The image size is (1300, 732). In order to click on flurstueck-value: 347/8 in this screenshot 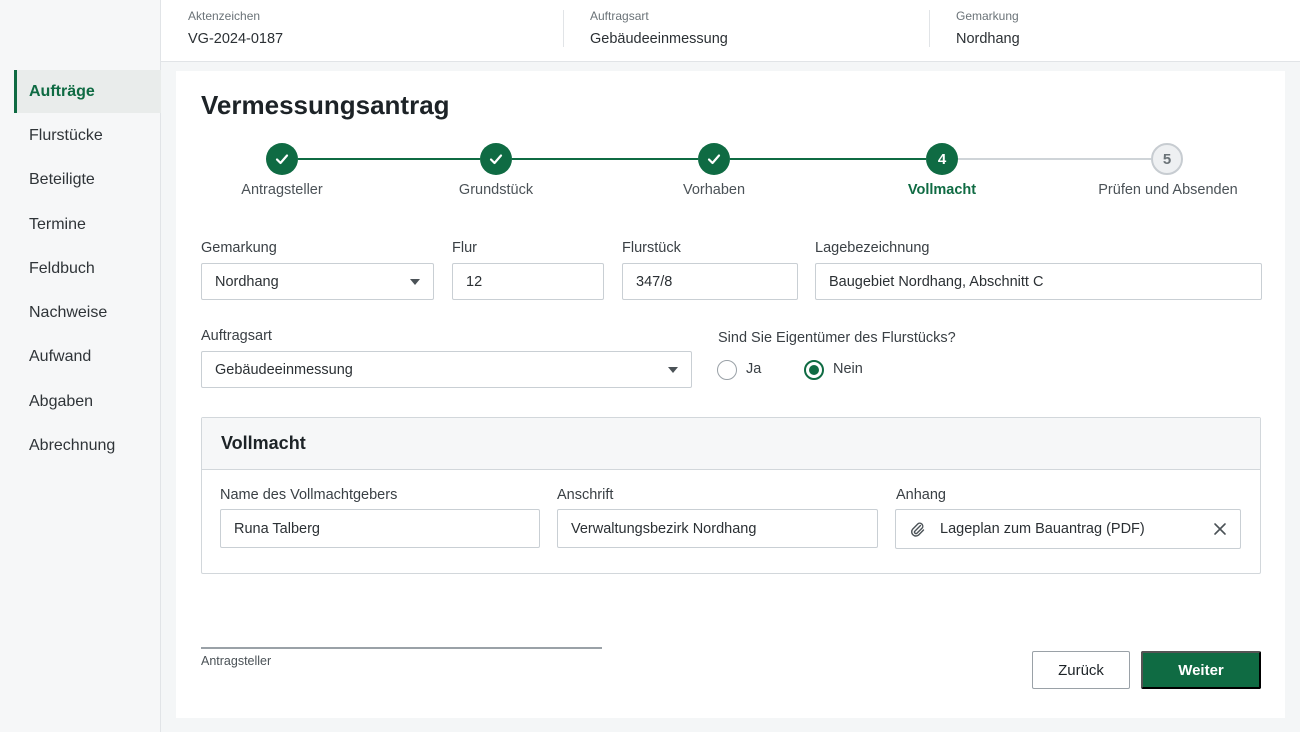, I will do `click(654, 281)`.